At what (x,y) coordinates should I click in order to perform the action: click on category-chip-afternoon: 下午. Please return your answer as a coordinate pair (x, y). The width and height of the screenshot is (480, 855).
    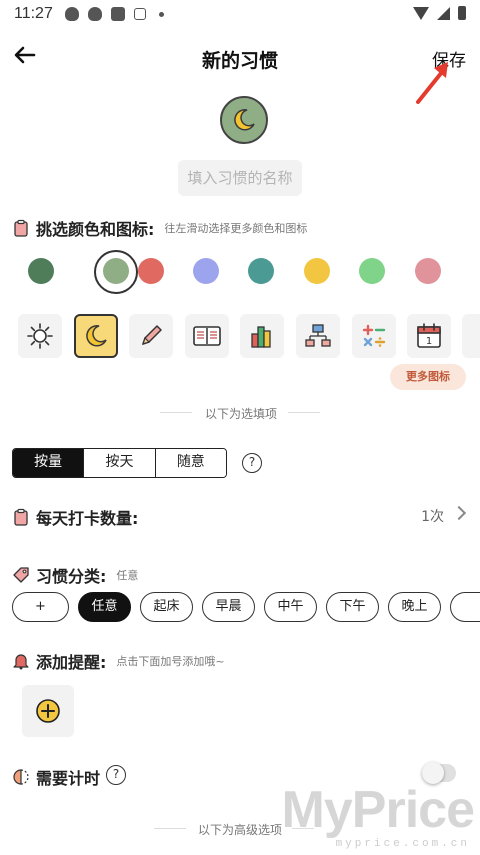
    Looking at the image, I should click on (352, 607).